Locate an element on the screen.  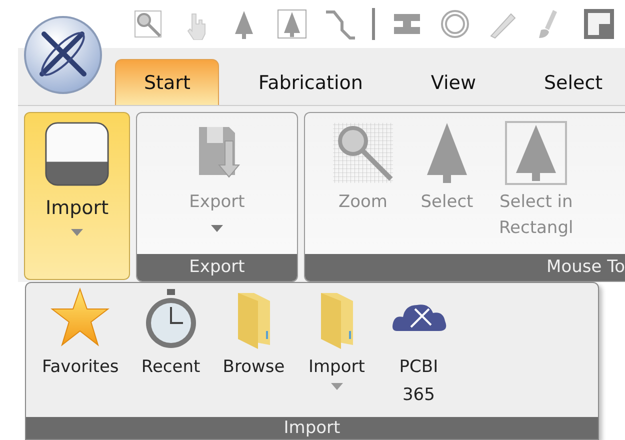
caret-icon is located at coordinates (77, 232).